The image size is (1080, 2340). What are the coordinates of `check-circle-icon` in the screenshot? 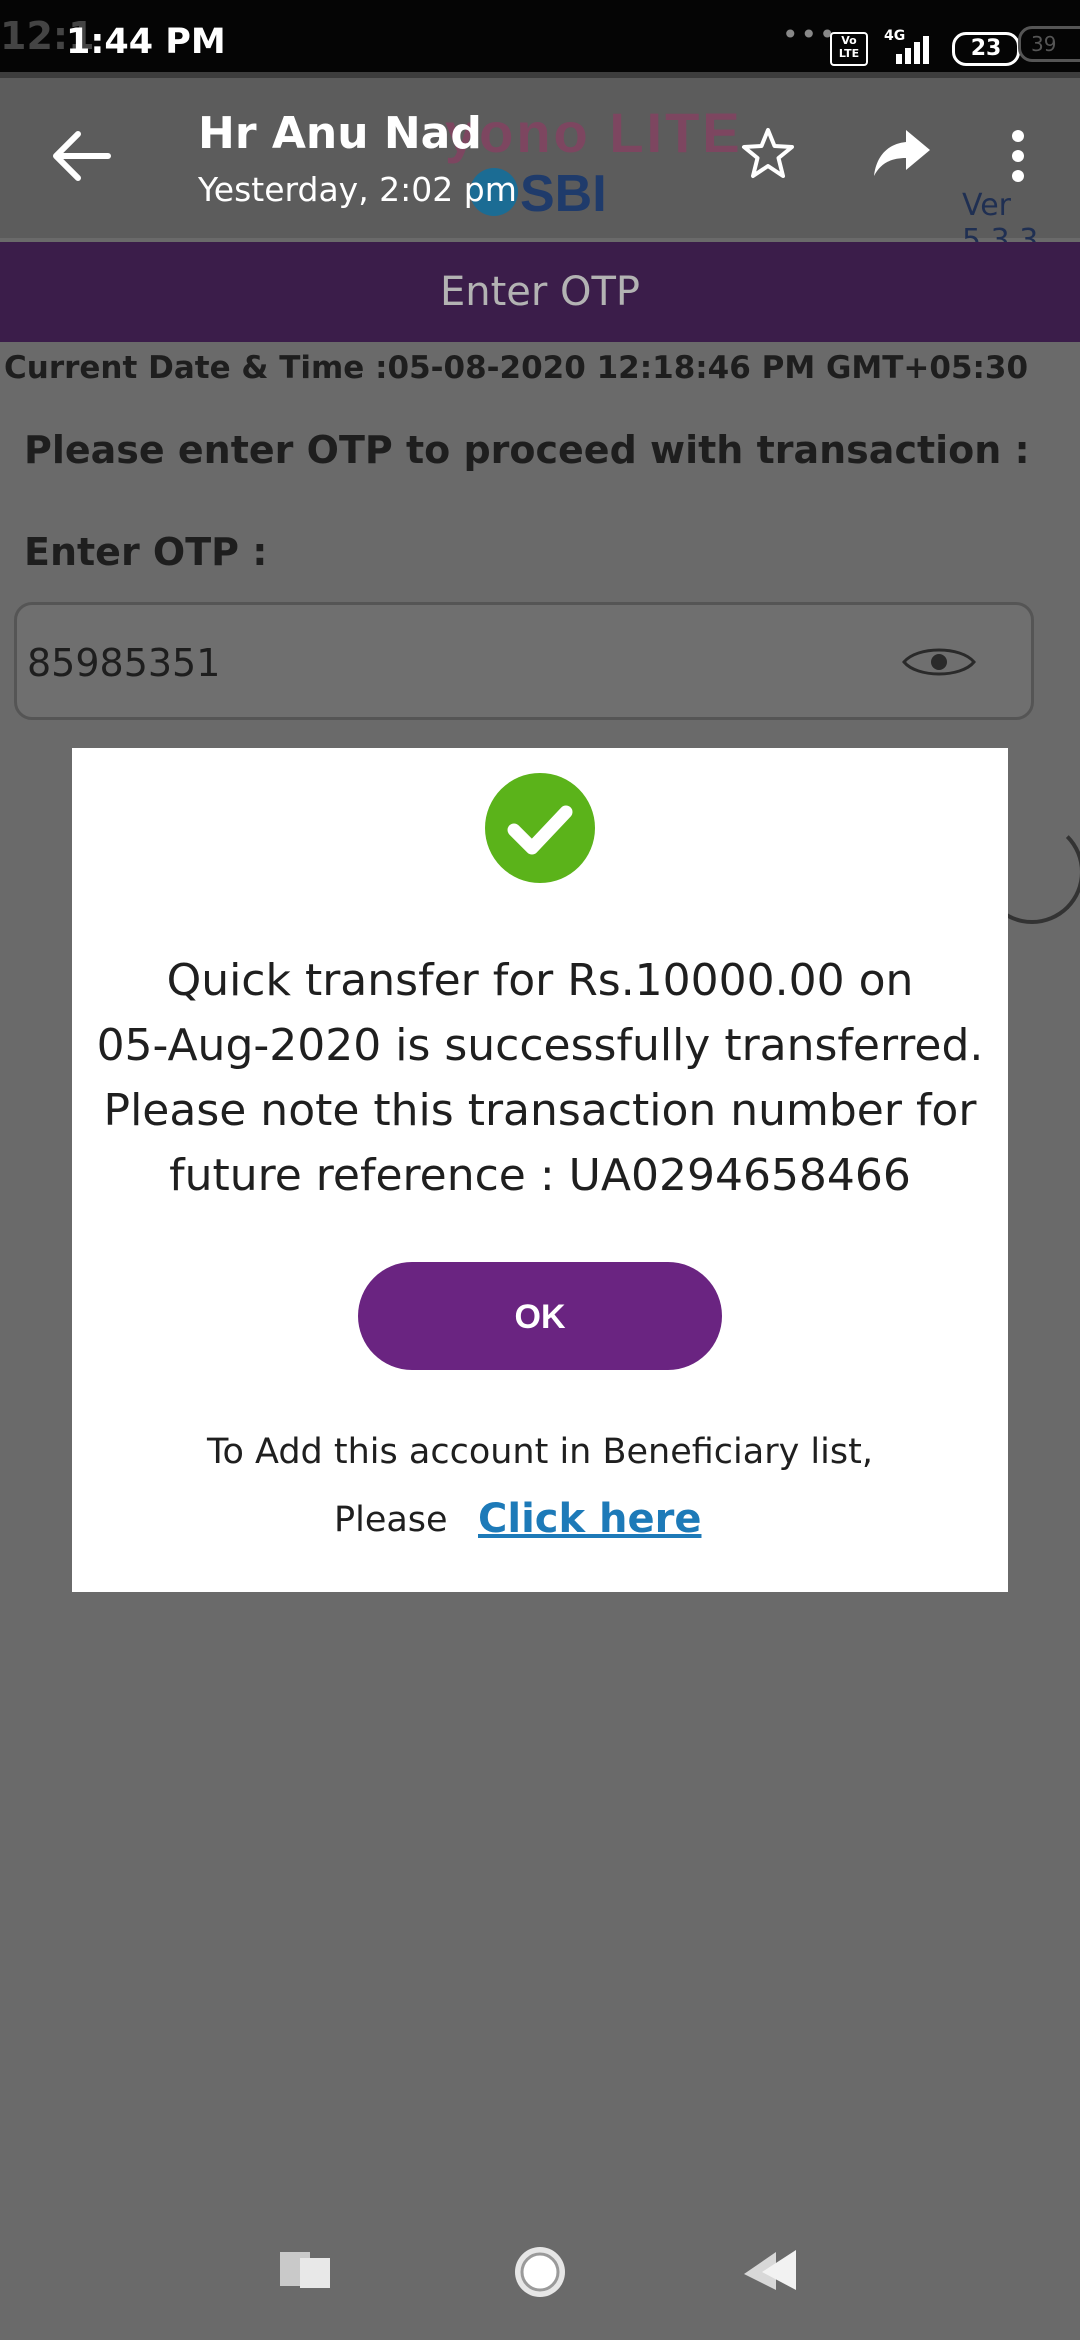 It's located at (540, 828).